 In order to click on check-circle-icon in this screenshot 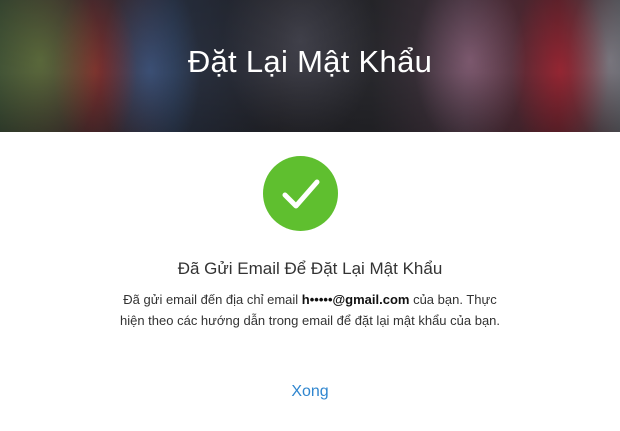, I will do `click(300, 193)`.